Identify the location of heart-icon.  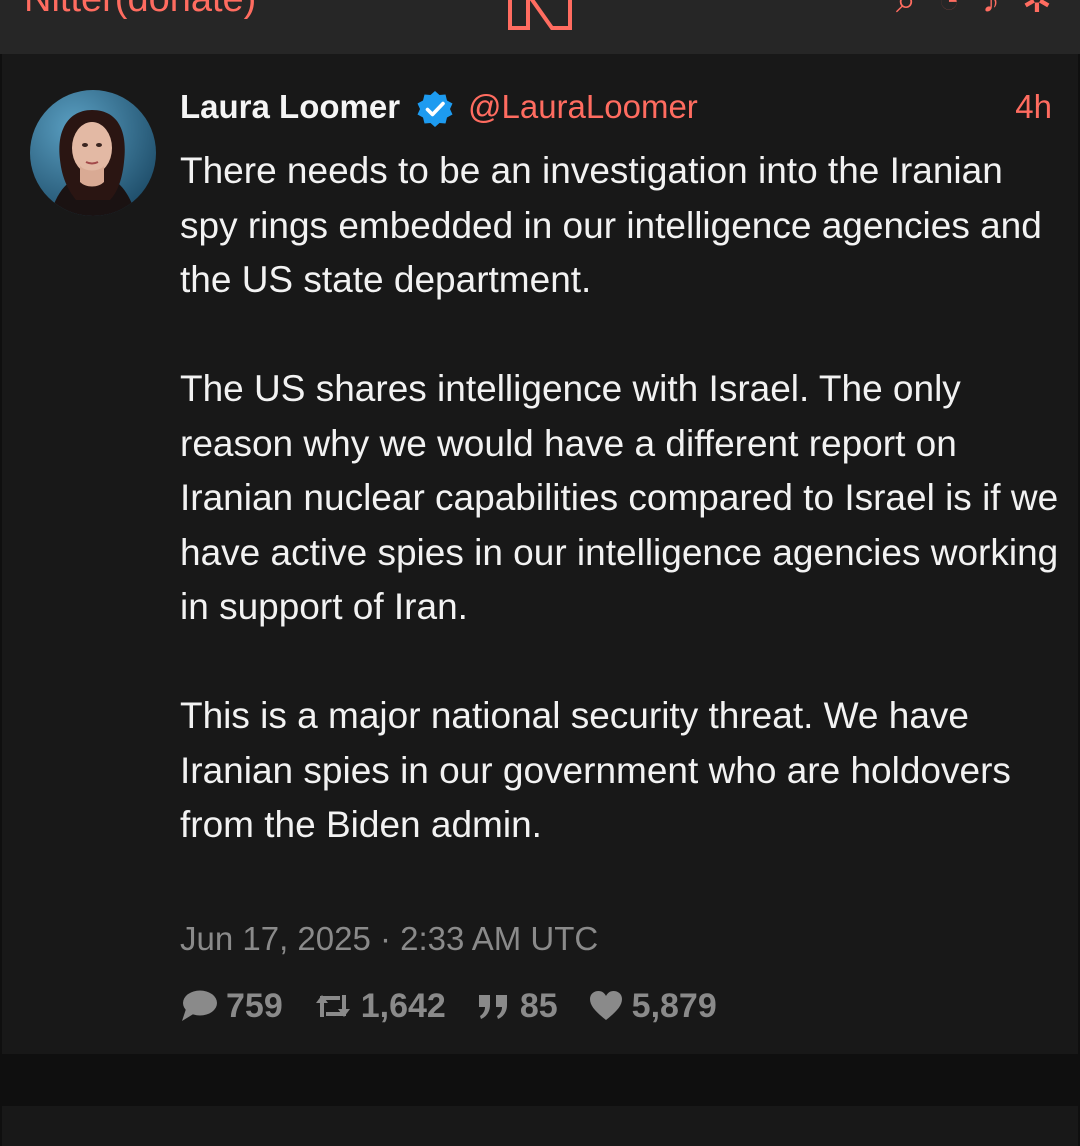
(605, 1005).